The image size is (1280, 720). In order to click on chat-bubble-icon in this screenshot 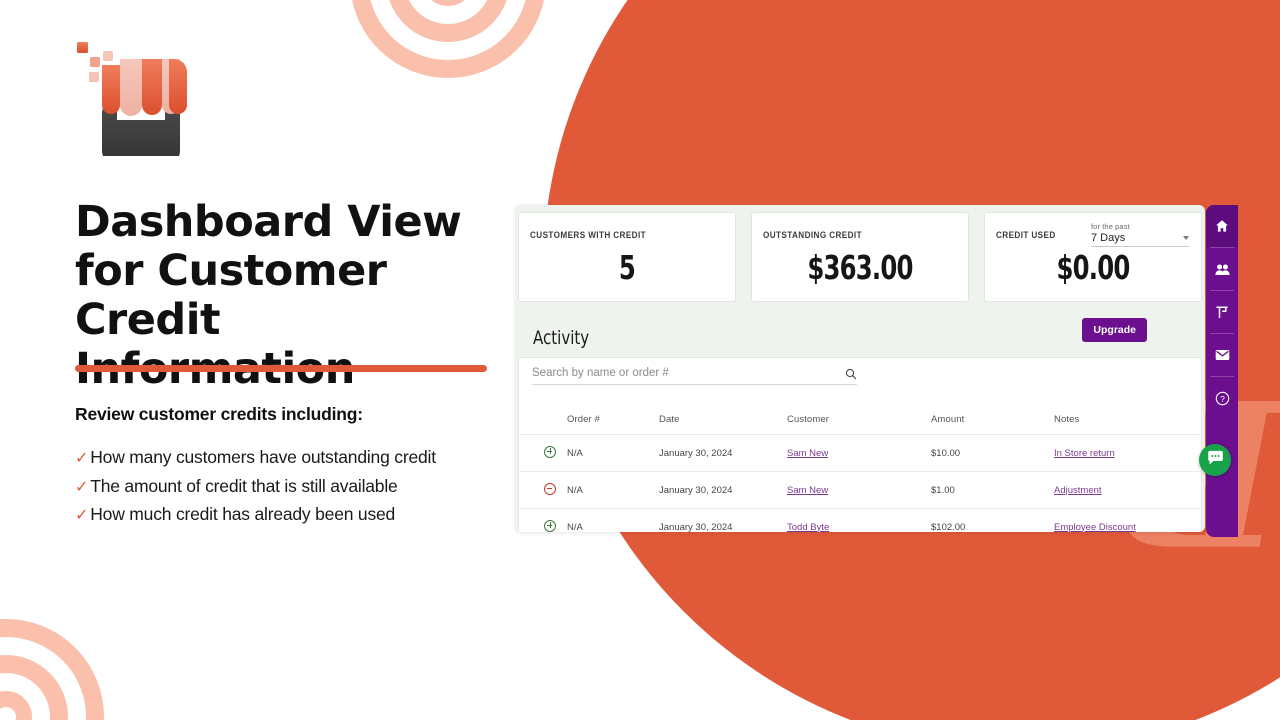, I will do `click(1215, 460)`.